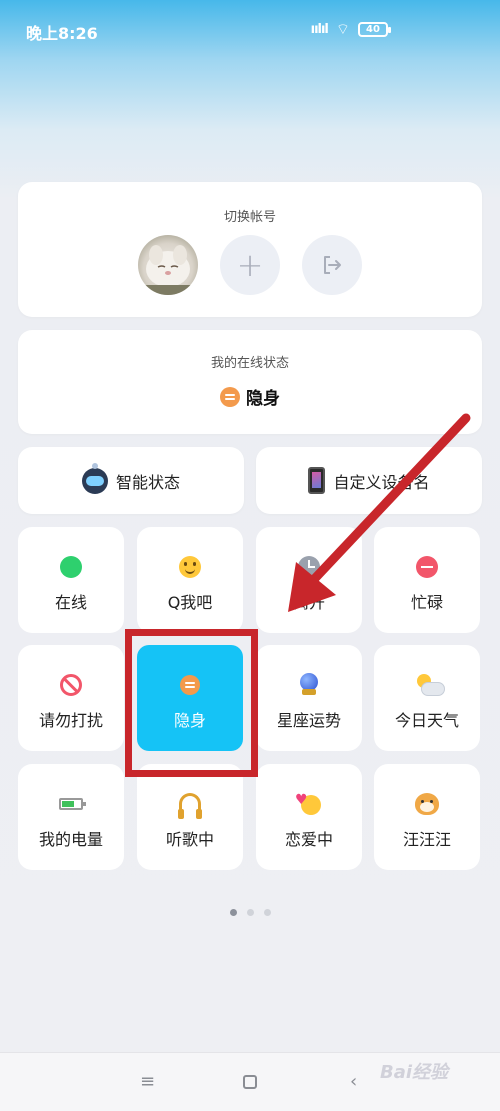 This screenshot has width=500, height=1111. I want to click on status-tile-away: 离开, so click(309, 580).